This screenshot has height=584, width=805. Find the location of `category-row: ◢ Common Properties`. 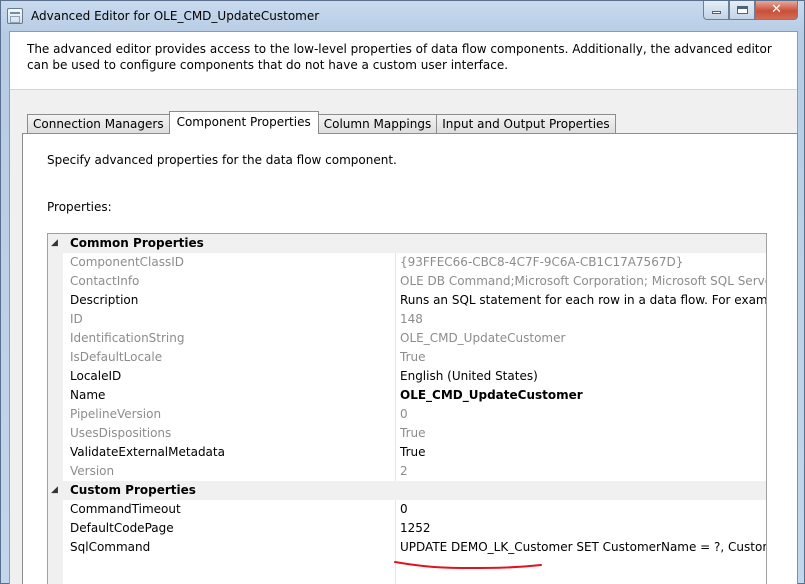

category-row: ◢ Common Properties is located at coordinates (407, 243).